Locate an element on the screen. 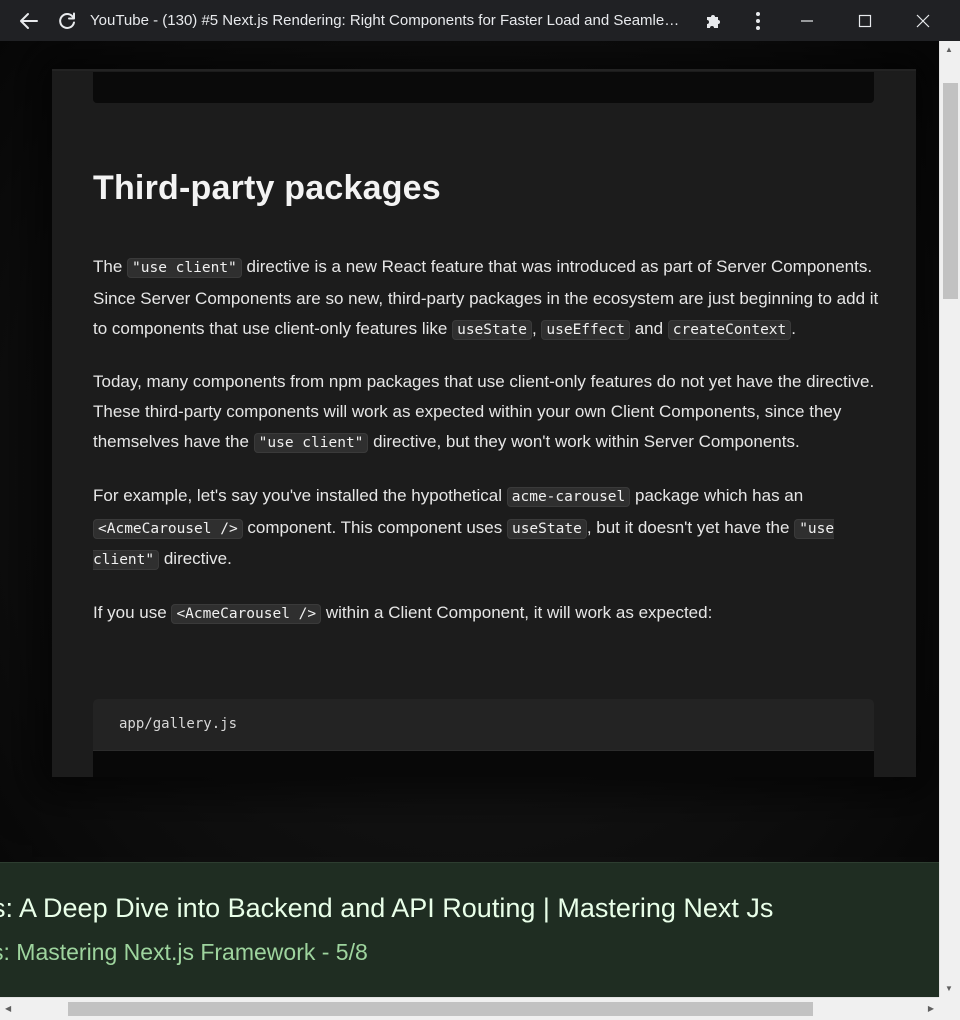  inline-code: acme-carousel is located at coordinates (568, 496).